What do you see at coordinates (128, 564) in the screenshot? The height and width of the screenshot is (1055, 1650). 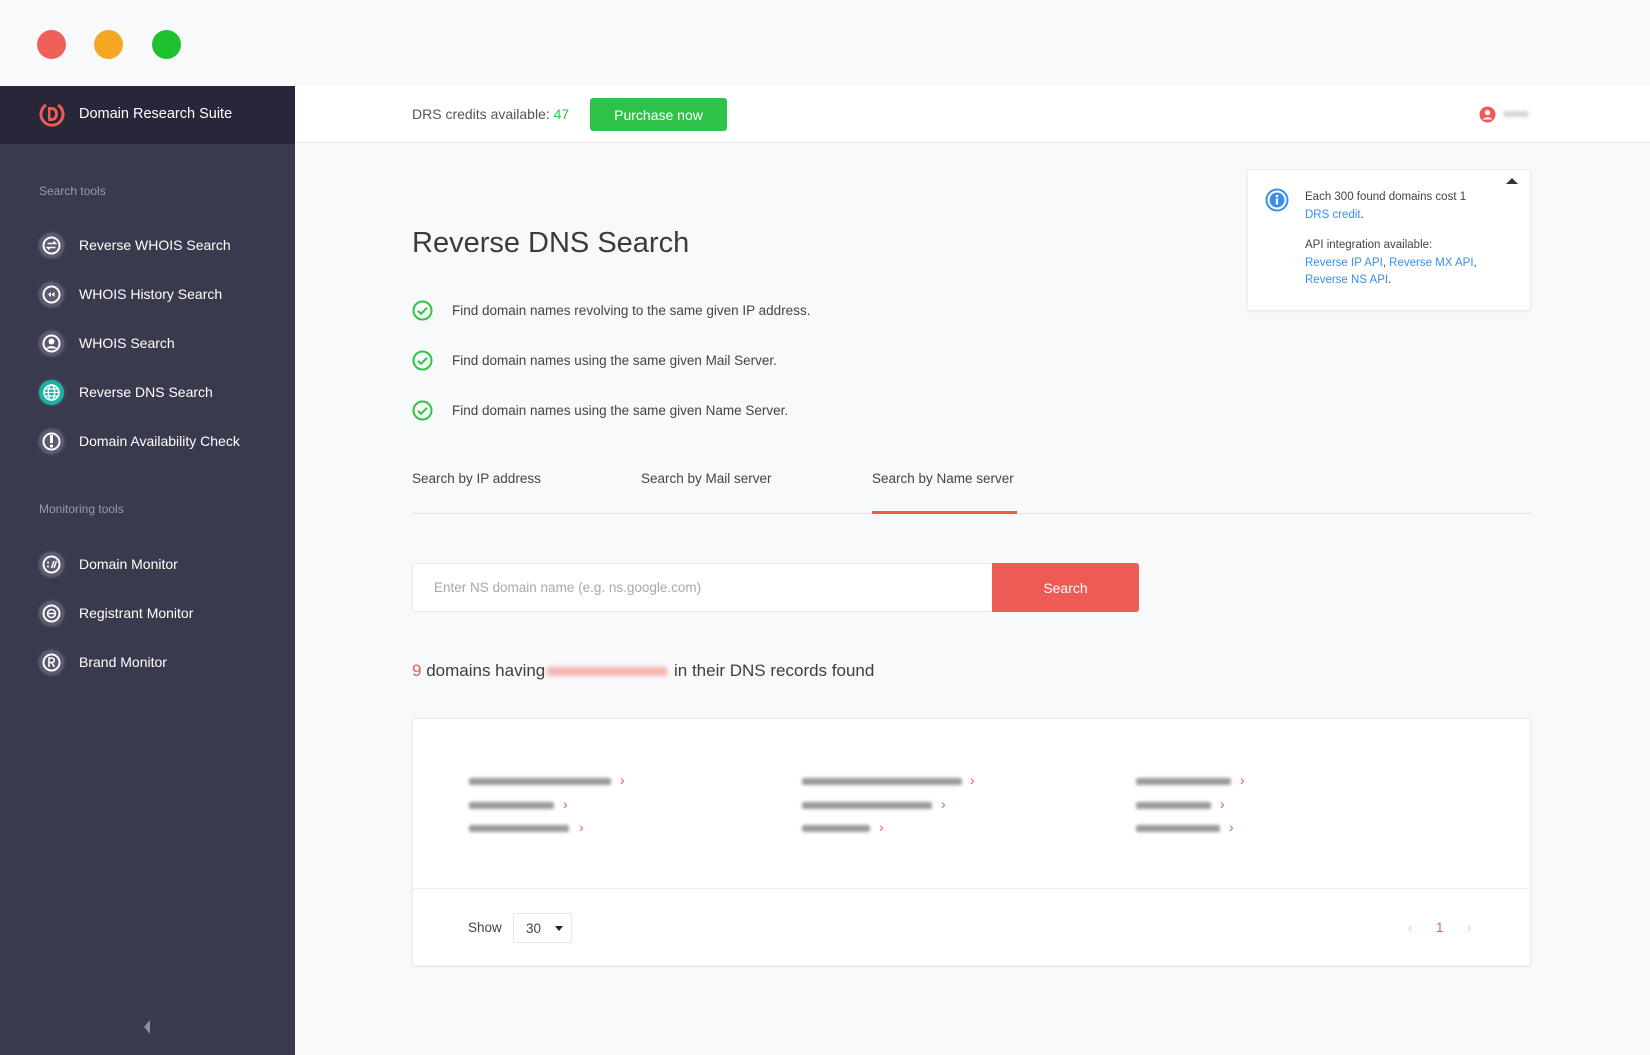 I see `sidebar-item-label: Domain Monitor` at bounding box center [128, 564].